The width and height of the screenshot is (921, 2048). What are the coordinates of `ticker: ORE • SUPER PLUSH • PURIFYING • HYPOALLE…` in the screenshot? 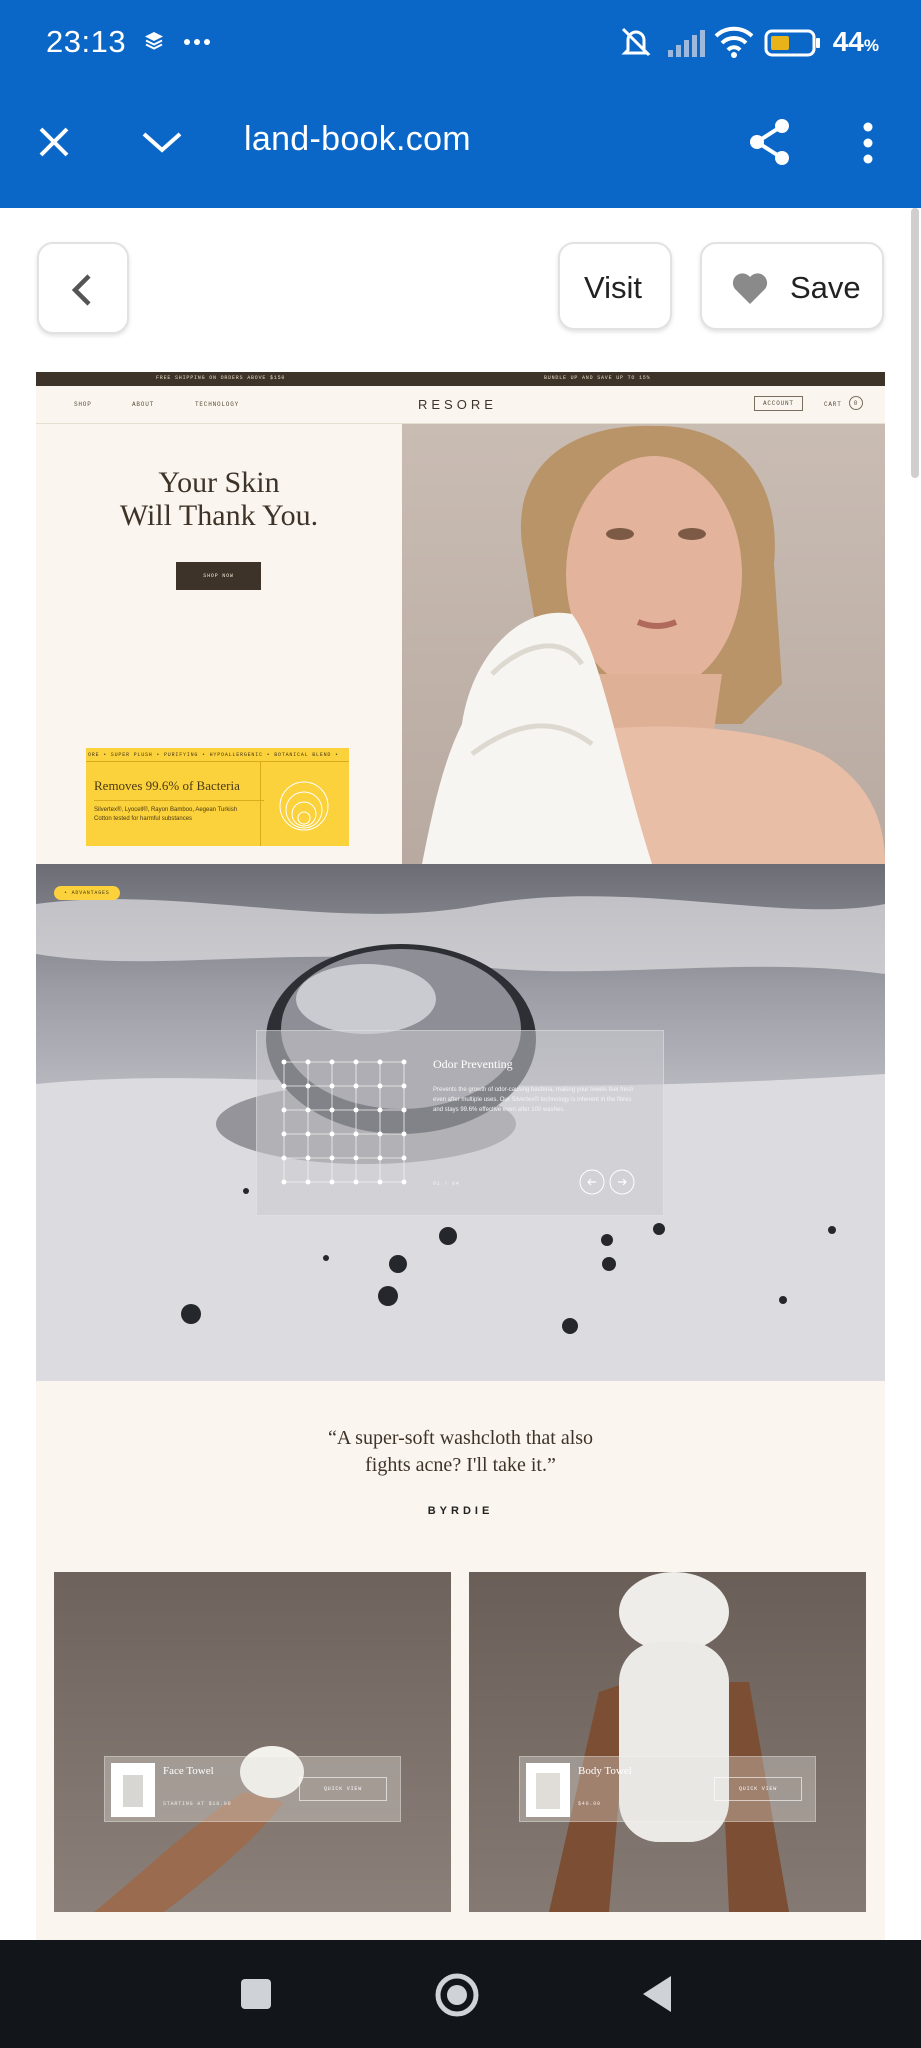 It's located at (217, 755).